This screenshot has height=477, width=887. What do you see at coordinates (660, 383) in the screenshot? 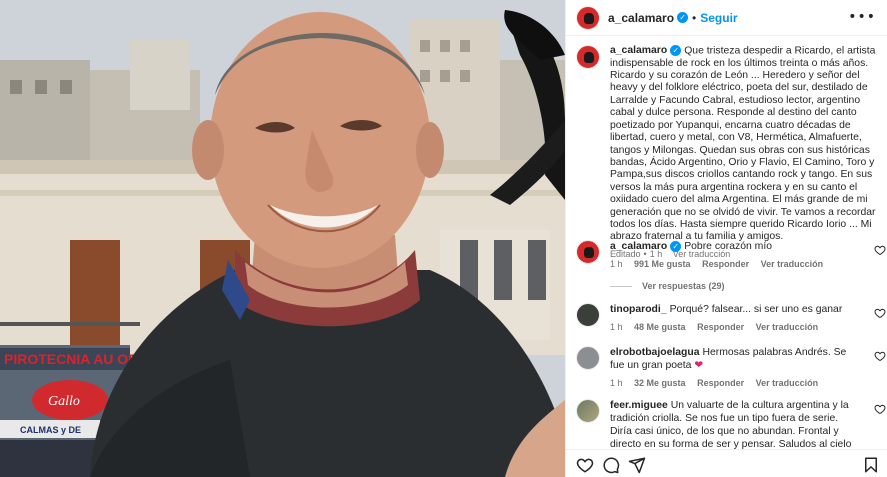
I see `comment-likes: 32 Me gusta` at bounding box center [660, 383].